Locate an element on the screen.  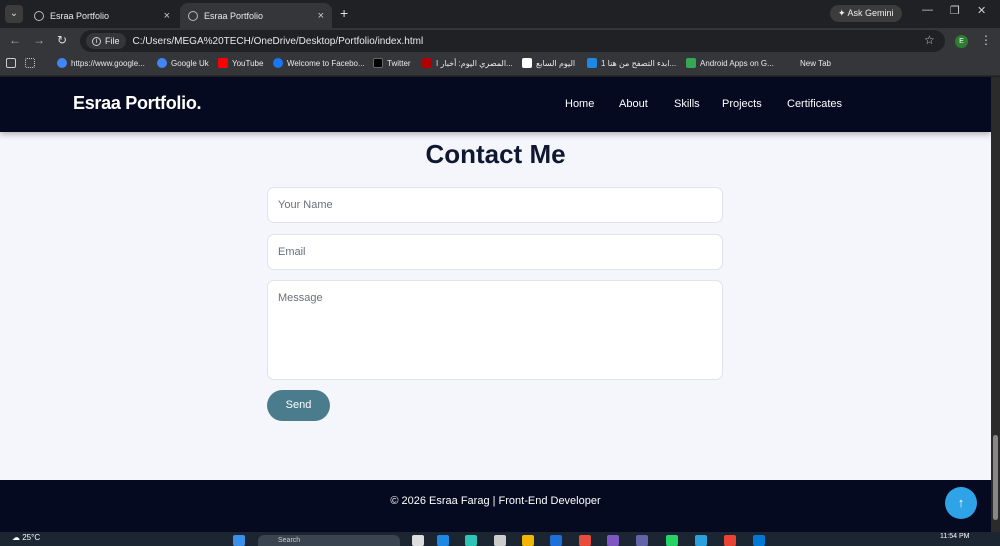
footer-text: © 2026 Esraa Farag | Front-End Developer is located at coordinates (495, 501).